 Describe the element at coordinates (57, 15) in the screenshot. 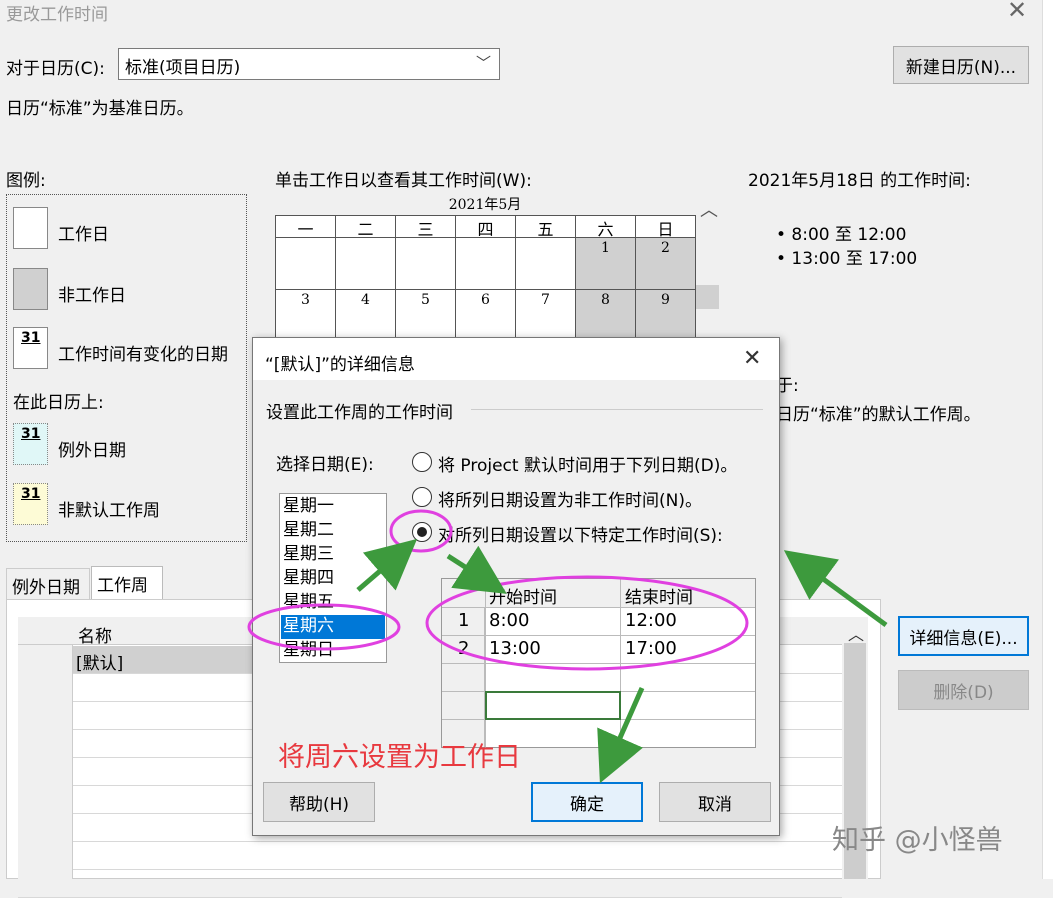

I see `window-title: 更改工作时间` at that location.